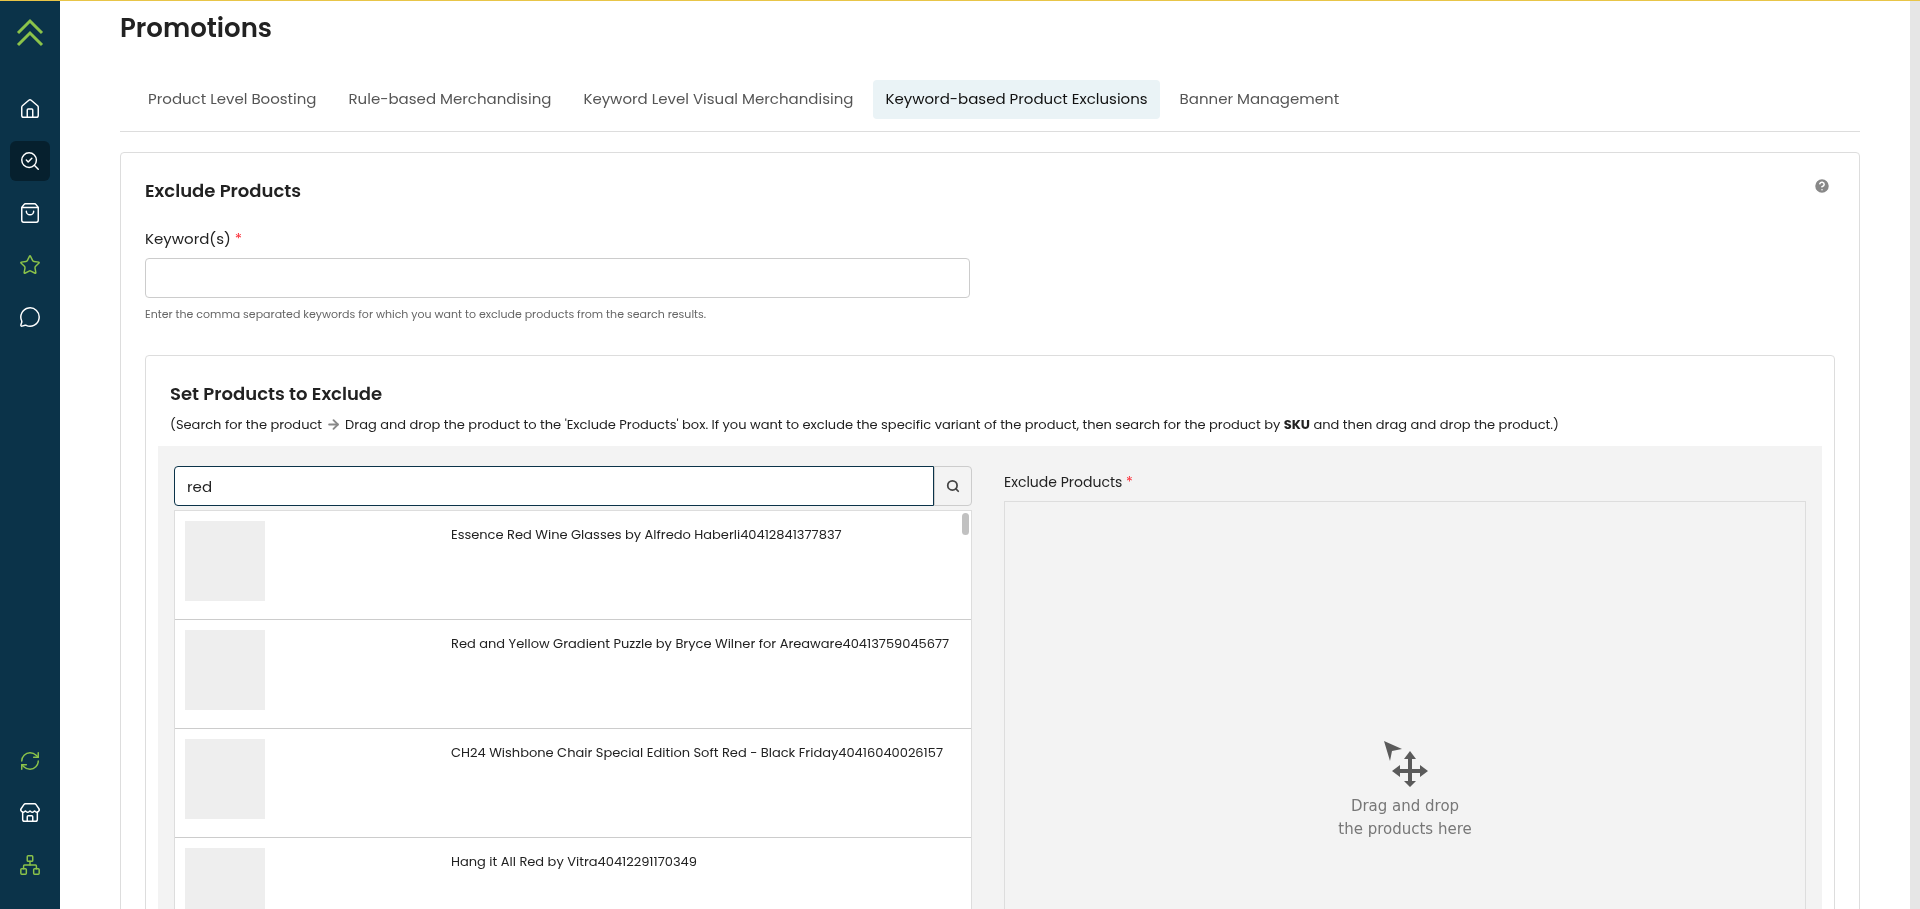  Describe the element at coordinates (557, 278) in the screenshot. I see `keyword-input-field` at that location.